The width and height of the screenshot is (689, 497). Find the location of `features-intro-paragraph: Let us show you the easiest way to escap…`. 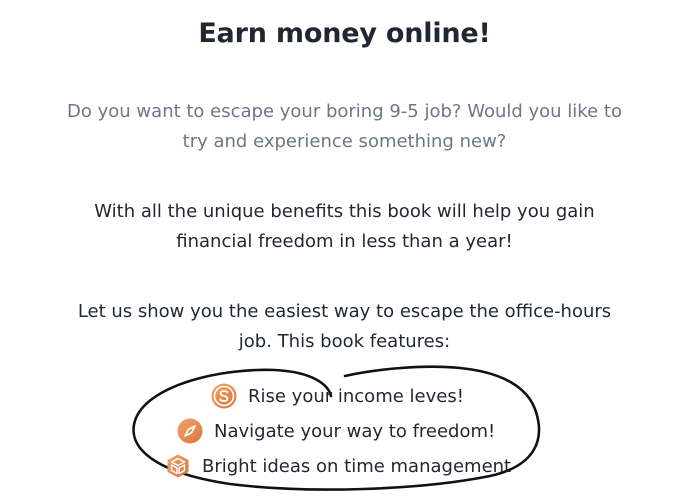

features-intro-paragraph: Let us show you the easiest way to escap… is located at coordinates (344, 327).